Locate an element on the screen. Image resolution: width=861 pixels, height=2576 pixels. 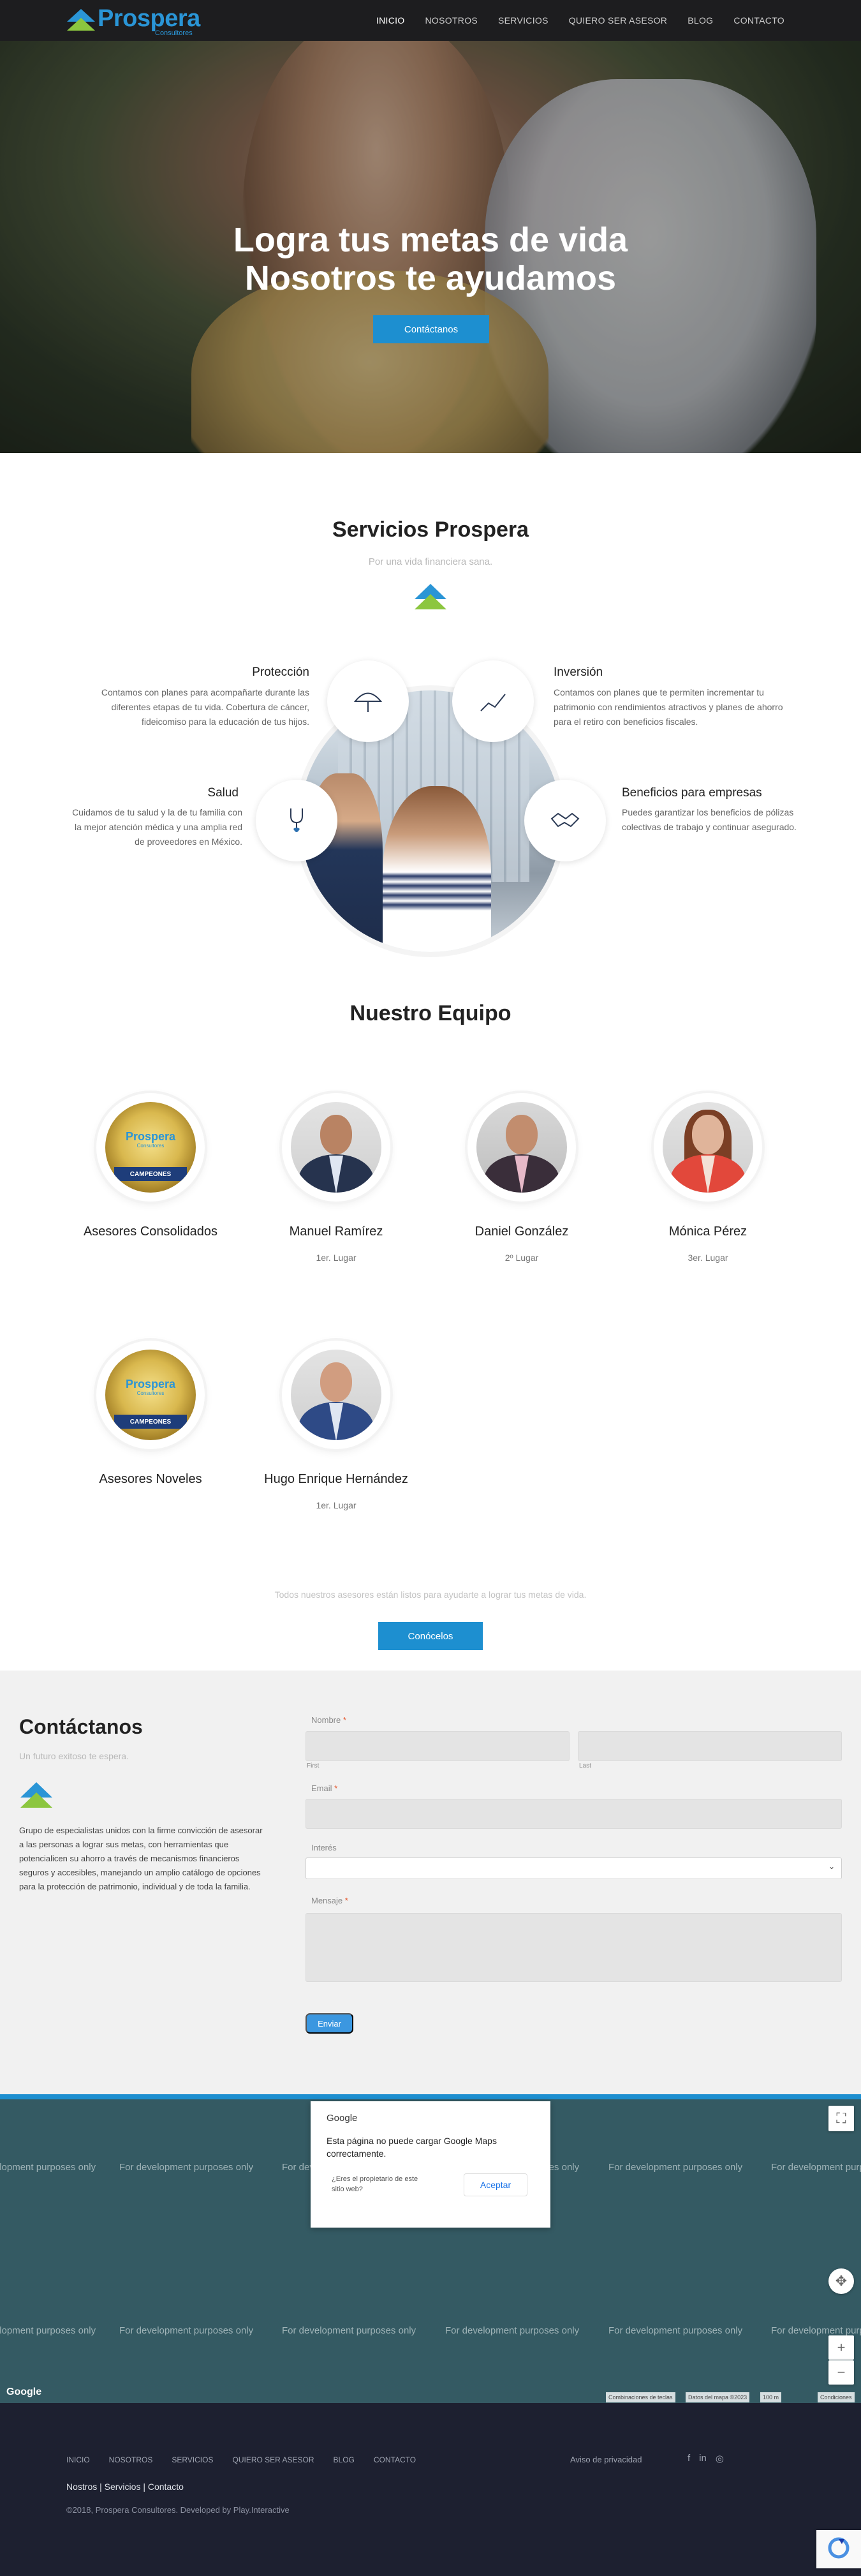
member-place: 2º Lugar is located at coordinates (521, 1258).